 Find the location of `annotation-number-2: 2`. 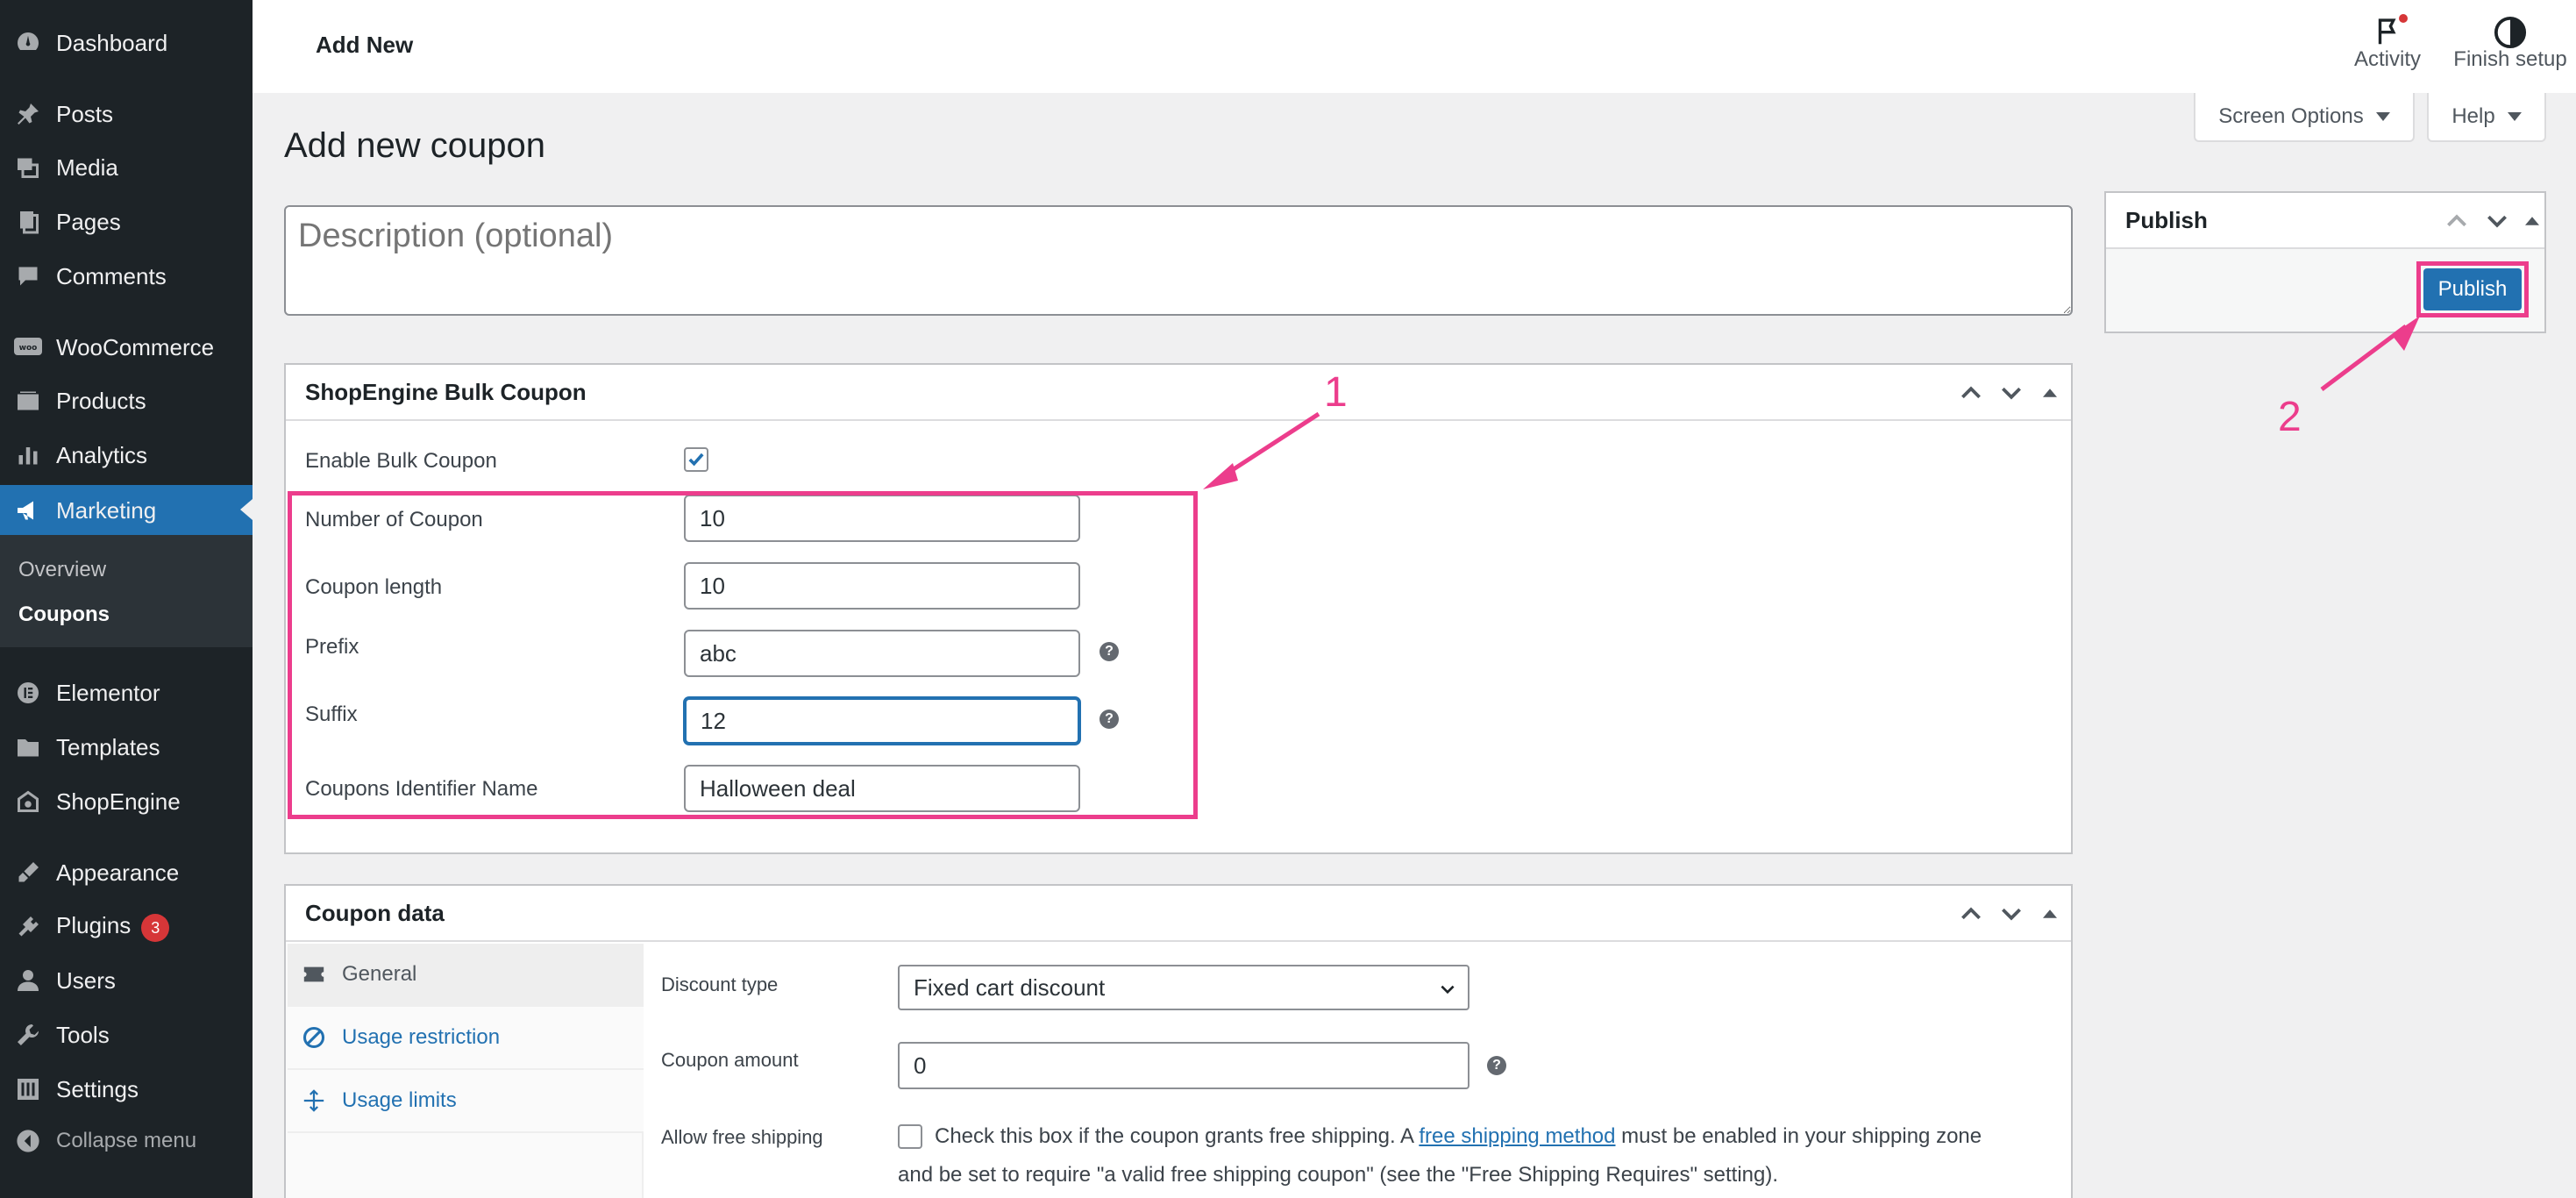

annotation-number-2: 2 is located at coordinates (2290, 417).